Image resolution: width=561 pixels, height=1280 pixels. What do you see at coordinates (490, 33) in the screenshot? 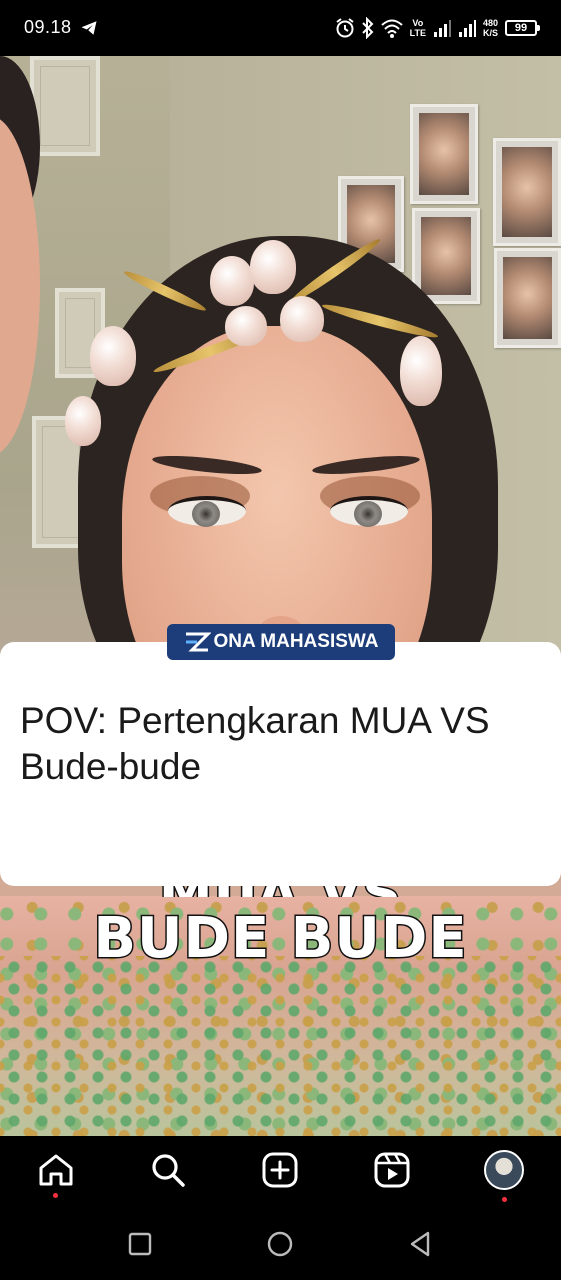
I see `network-speed-unit: K/S` at bounding box center [490, 33].